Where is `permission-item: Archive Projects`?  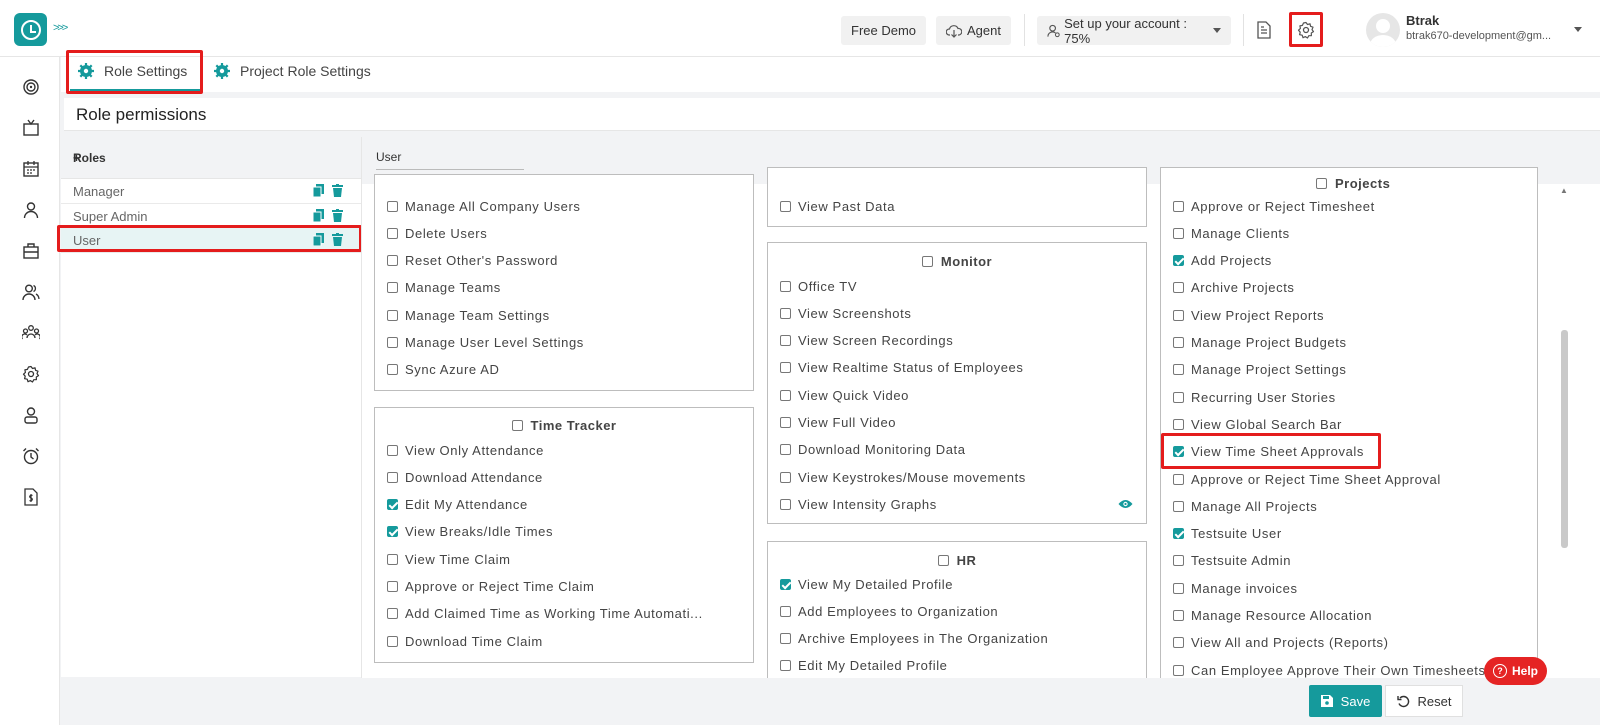 permission-item: Archive Projects is located at coordinates (1234, 288).